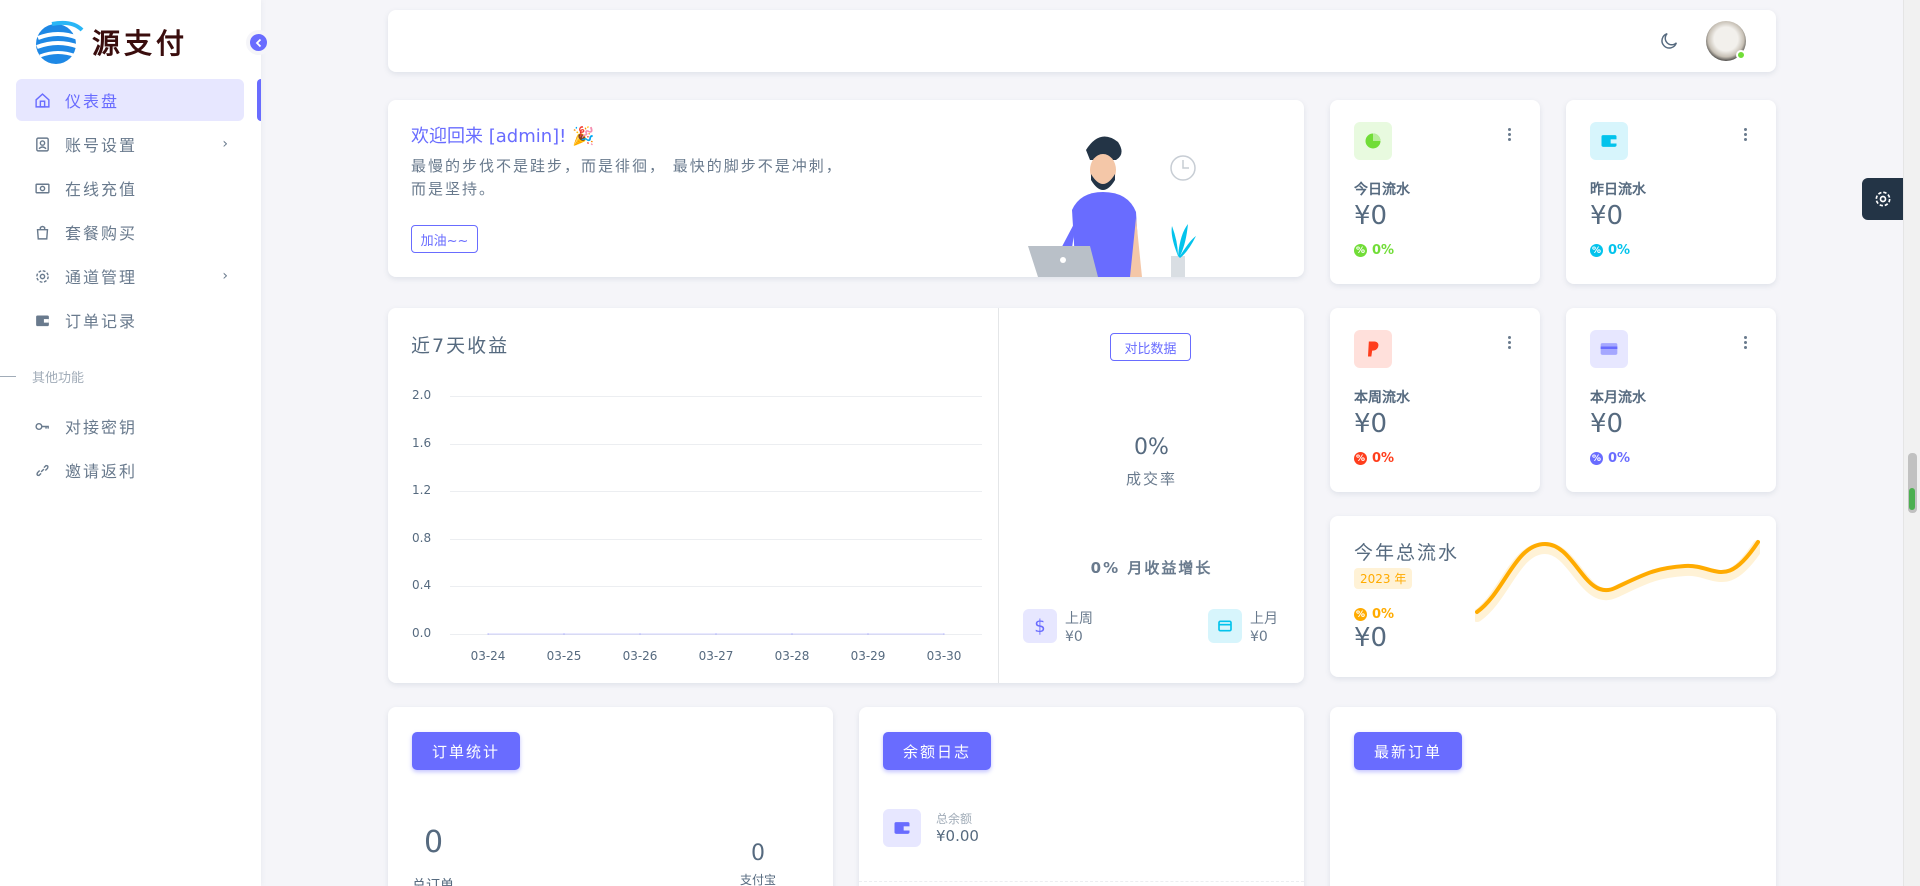 The image size is (1920, 886). What do you see at coordinates (101, 427) in the screenshot?
I see `sidebar-item-label: 对接密钥` at bounding box center [101, 427].